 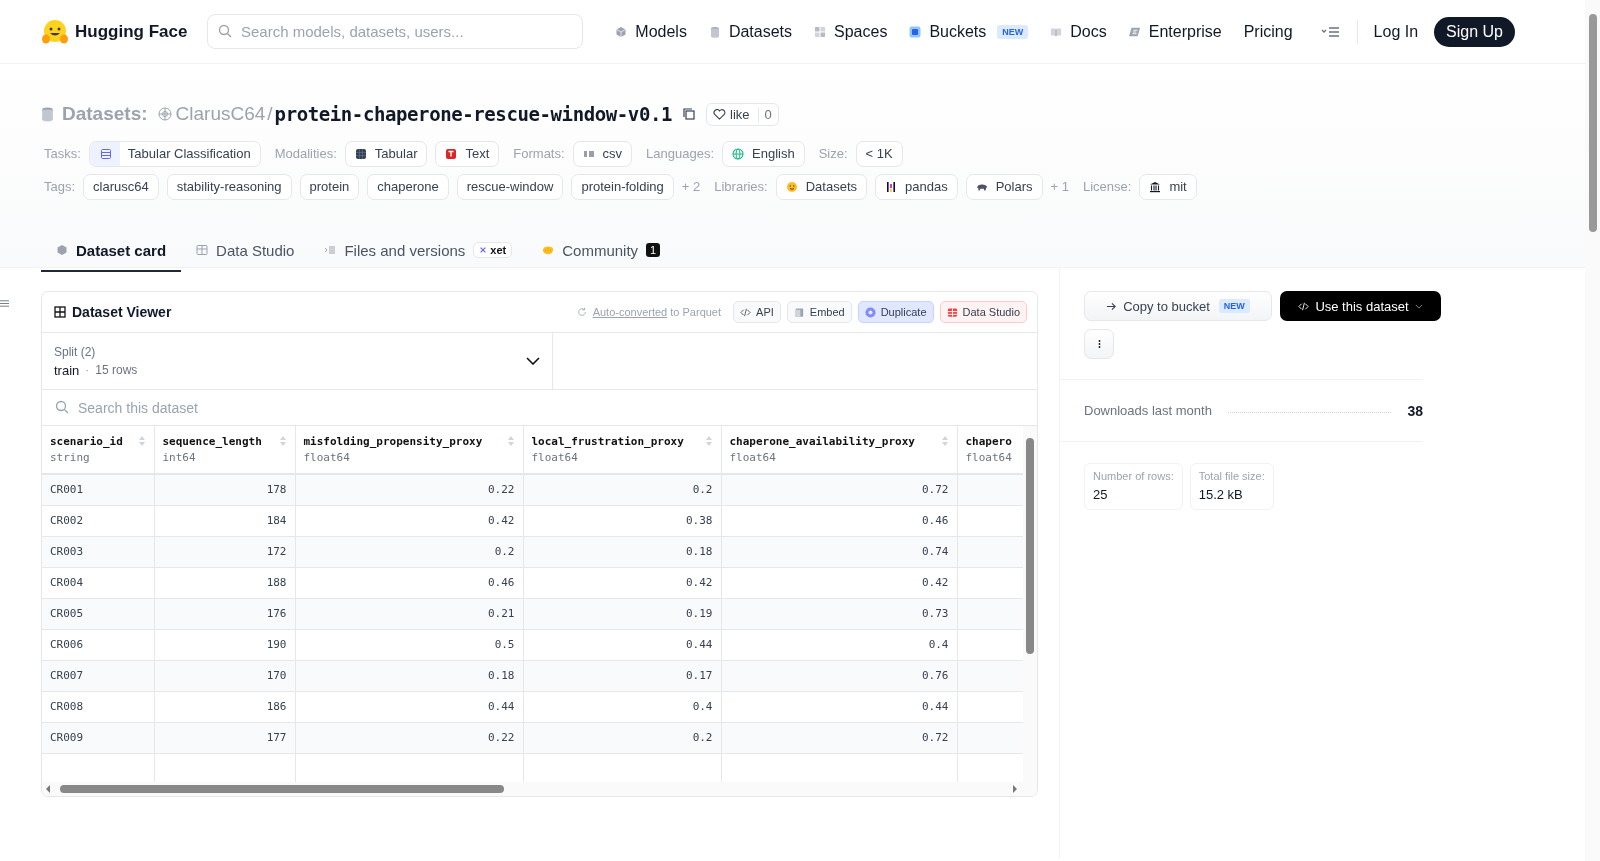 What do you see at coordinates (935, 490) in the screenshot?
I see `table-cell: 0.72` at bounding box center [935, 490].